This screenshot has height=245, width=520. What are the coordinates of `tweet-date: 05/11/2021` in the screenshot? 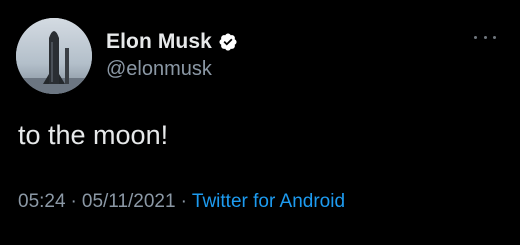 It's located at (129, 201).